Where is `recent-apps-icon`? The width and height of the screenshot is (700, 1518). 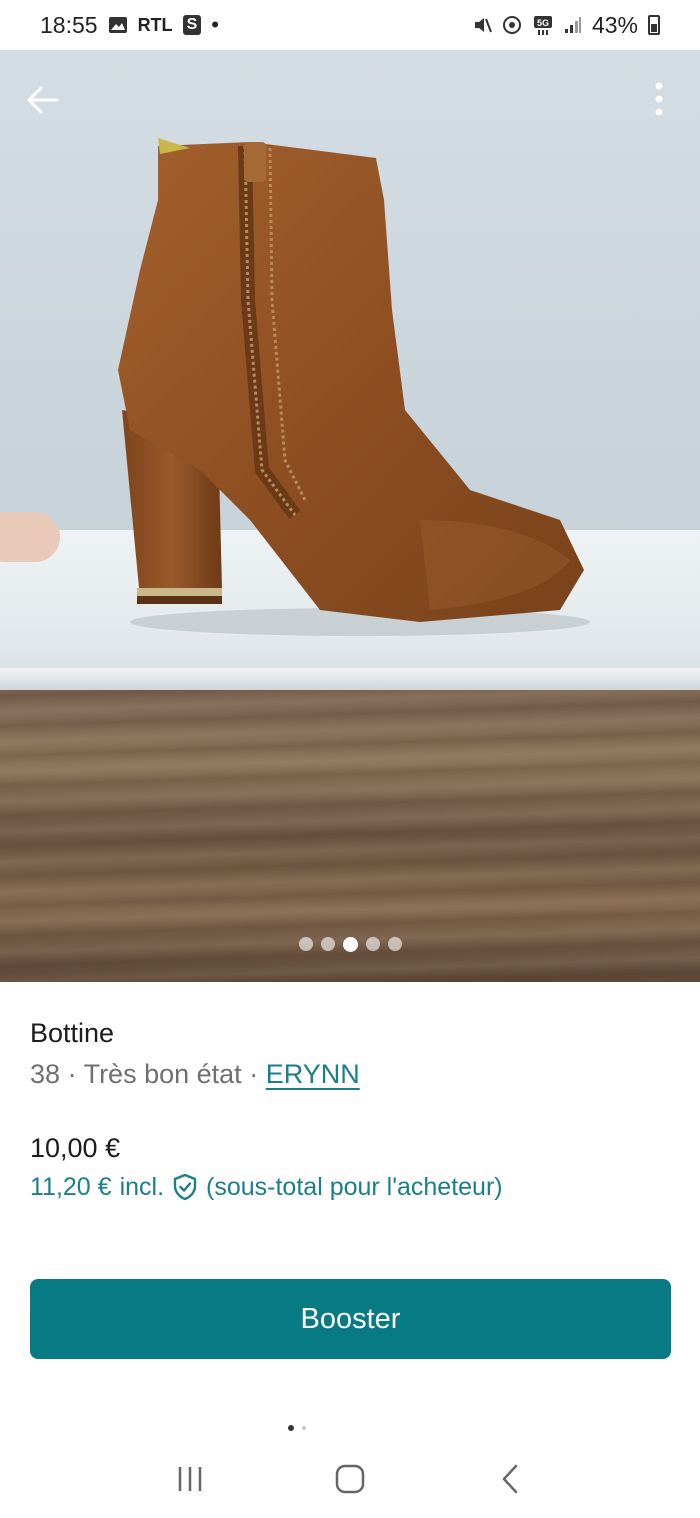 recent-apps-icon is located at coordinates (190, 1479).